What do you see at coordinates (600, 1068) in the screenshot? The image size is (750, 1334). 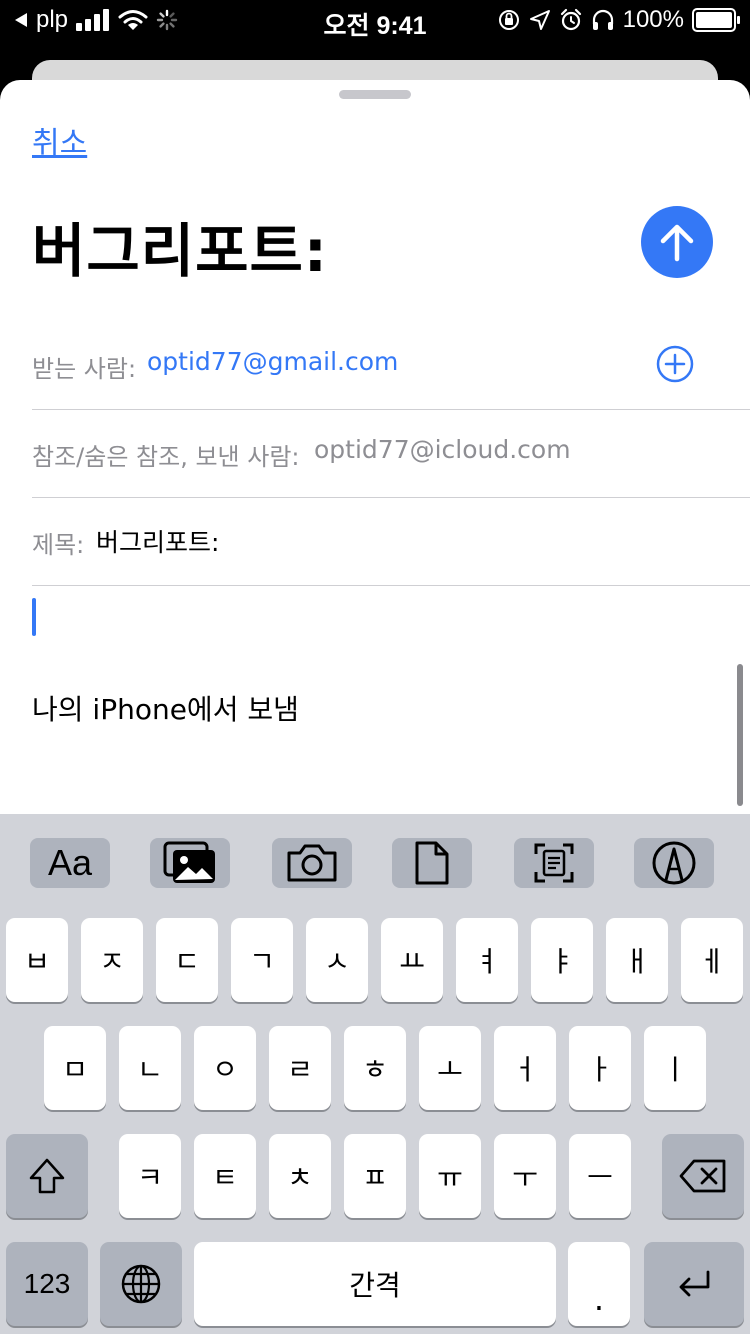 I see `key-row2-7: ㅏ` at bounding box center [600, 1068].